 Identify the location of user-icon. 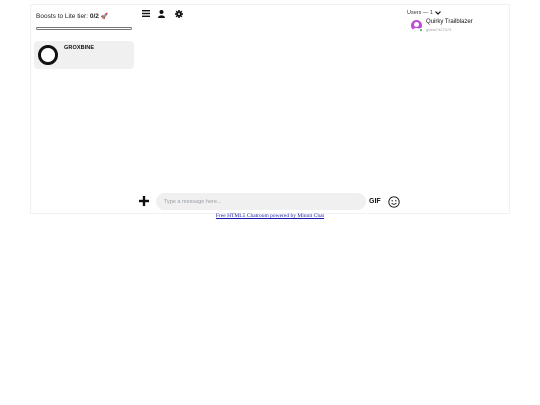
(161, 14).